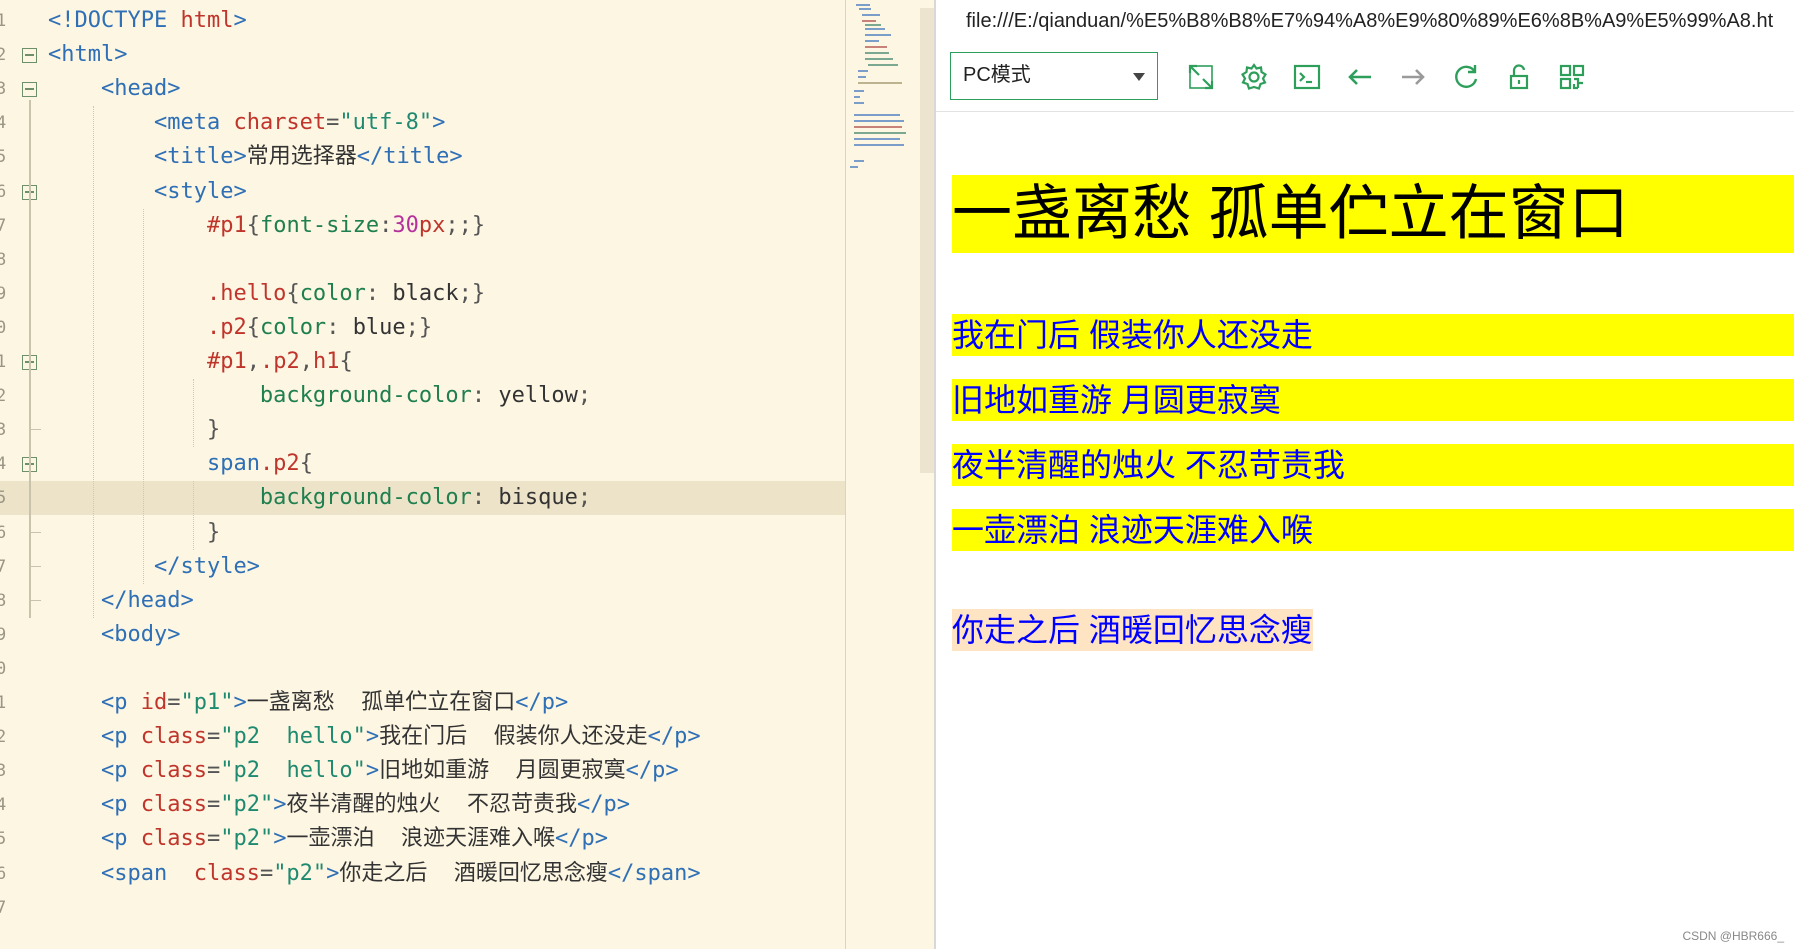  I want to click on code-text: #p1{font-size:30px;;}, so click(346, 225).